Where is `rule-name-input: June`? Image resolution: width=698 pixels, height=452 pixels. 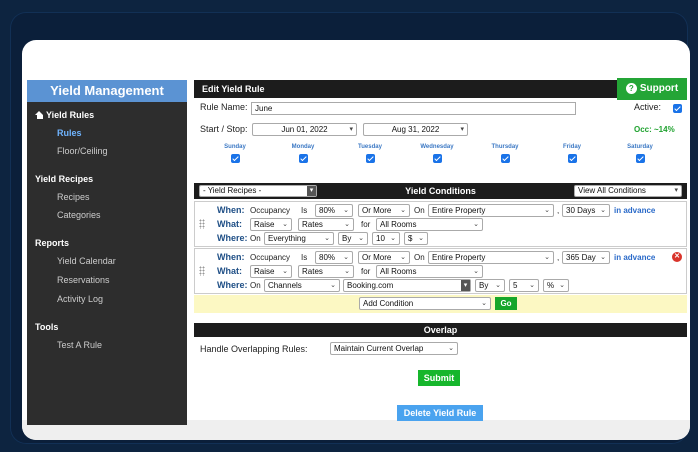
rule-name-input: June is located at coordinates (413, 108).